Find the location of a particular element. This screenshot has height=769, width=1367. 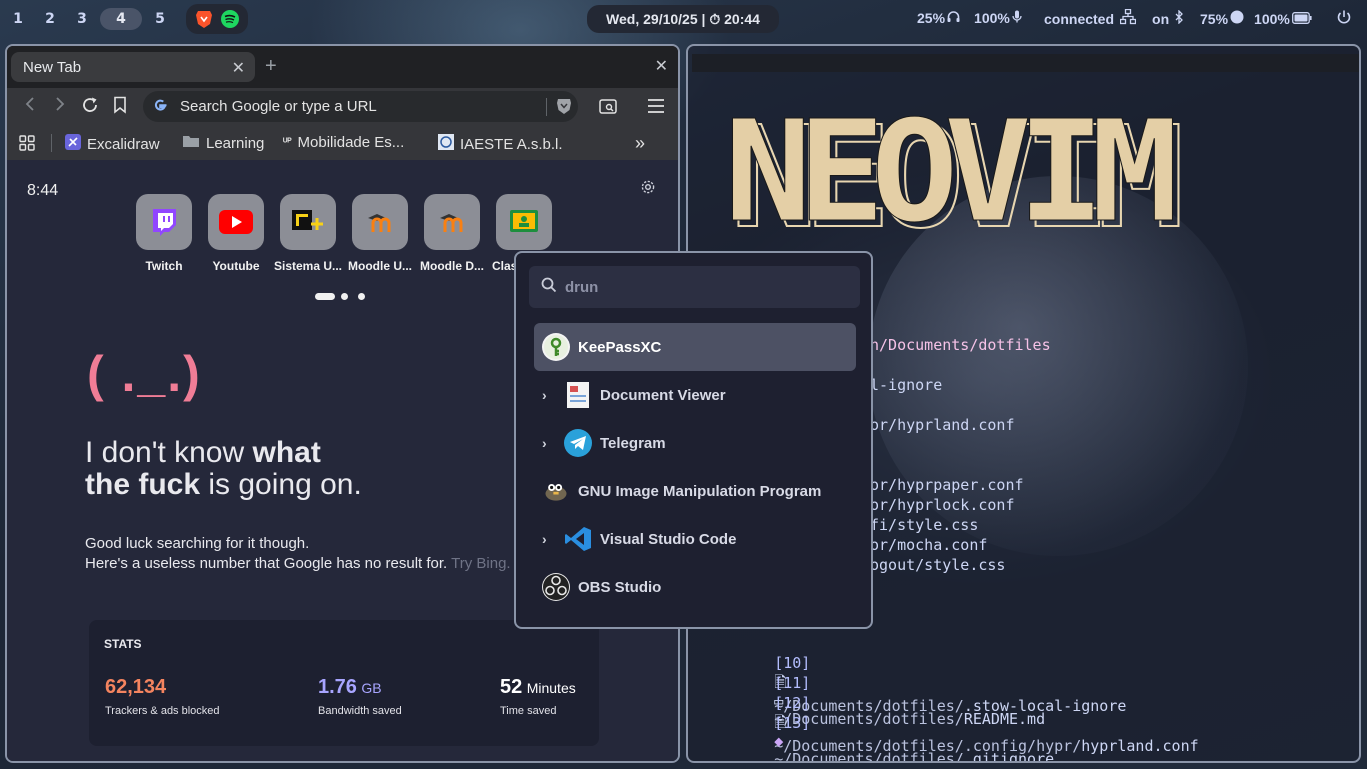

bookmark-iaeste: IAESTE A.s.b.l. is located at coordinates (500, 144).